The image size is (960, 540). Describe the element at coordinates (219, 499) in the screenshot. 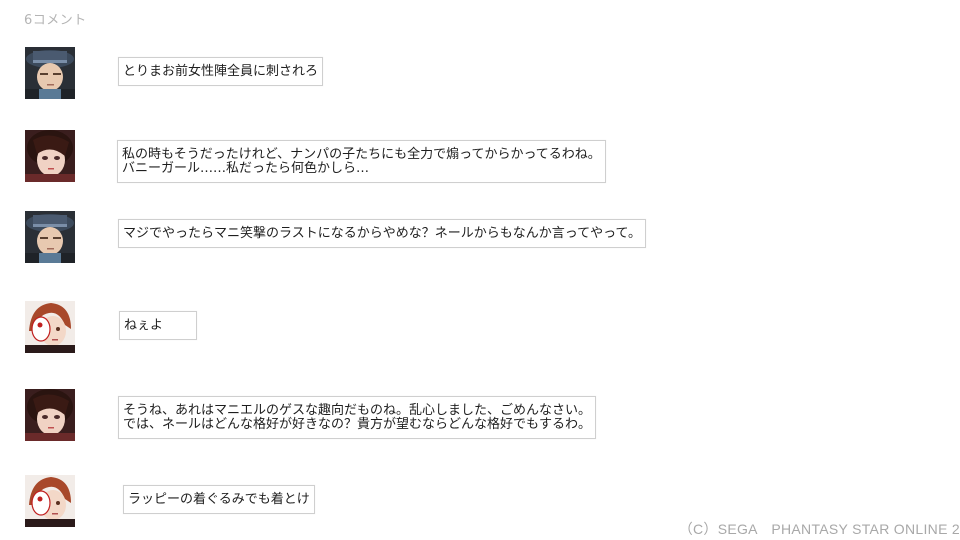

I see `comment-bubble: ラッピーの着ぐるみでも着とけ` at that location.